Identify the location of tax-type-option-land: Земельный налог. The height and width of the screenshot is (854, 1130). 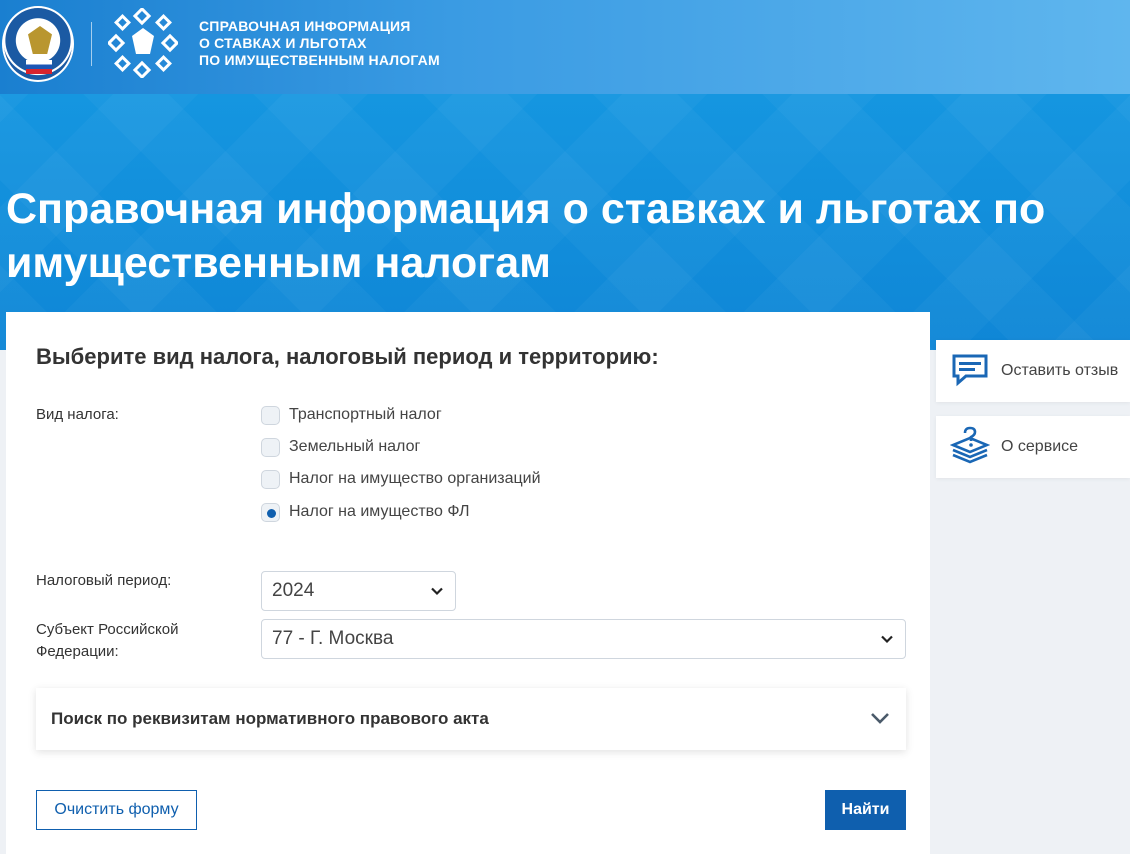
(340, 447).